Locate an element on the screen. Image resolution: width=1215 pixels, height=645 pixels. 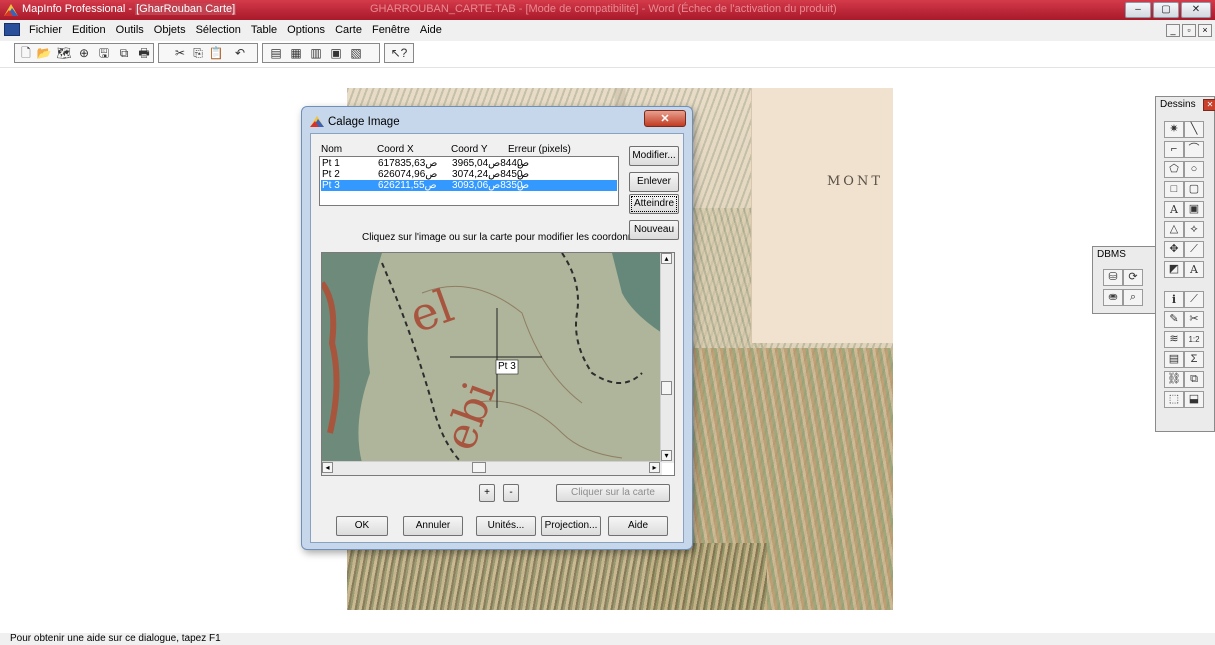
list-item-selected: Pt 3 626ص211,55 3ص835ص093,06 0 is located at coordinates (469, 185).